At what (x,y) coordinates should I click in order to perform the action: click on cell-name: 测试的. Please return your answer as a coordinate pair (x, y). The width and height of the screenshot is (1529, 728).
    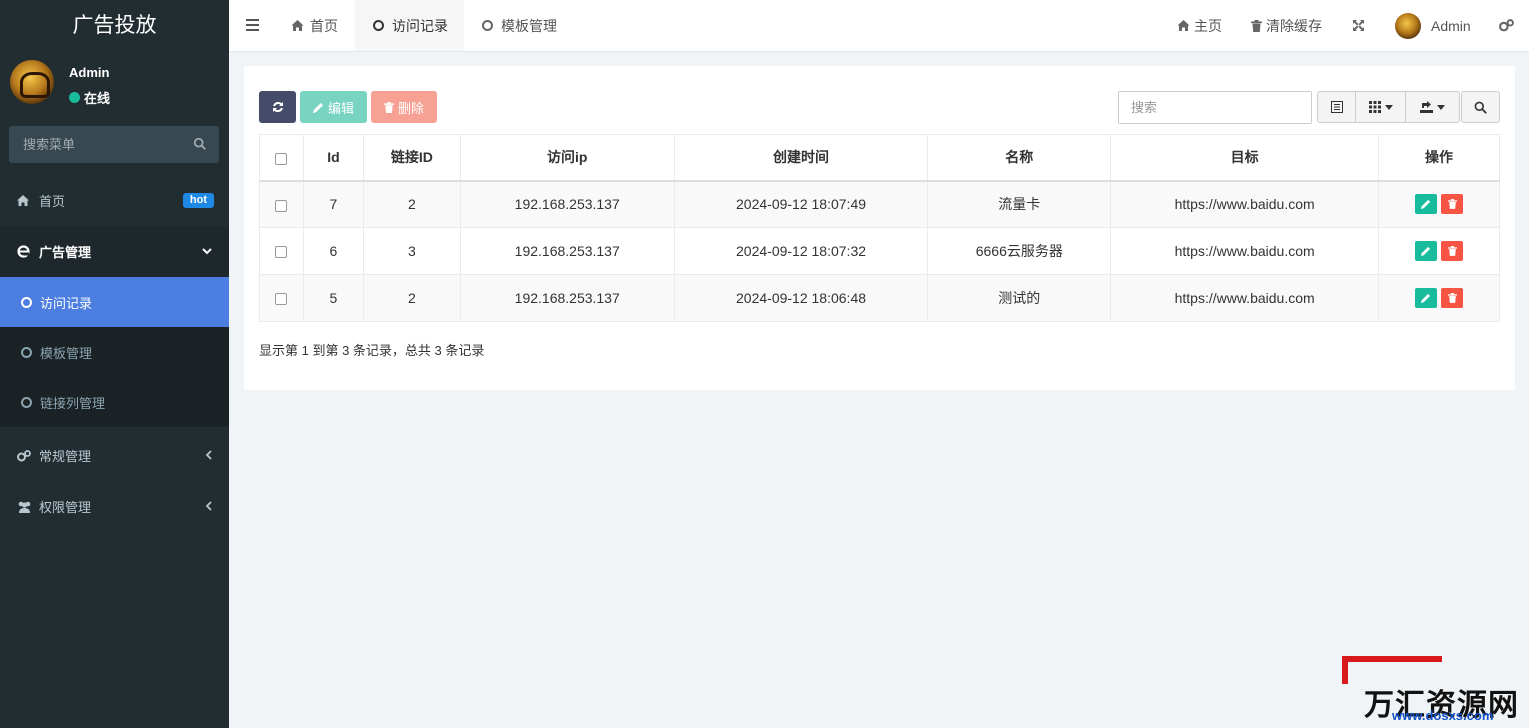
    Looking at the image, I should click on (1019, 298).